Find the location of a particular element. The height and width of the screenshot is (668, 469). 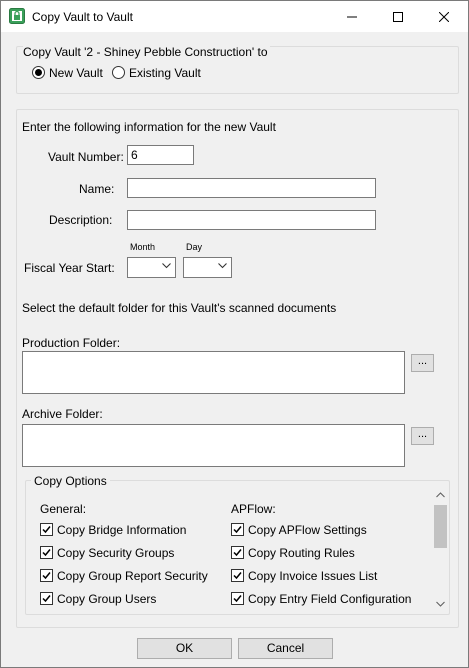

copy-group-report-security-checkbox is located at coordinates (46, 575).